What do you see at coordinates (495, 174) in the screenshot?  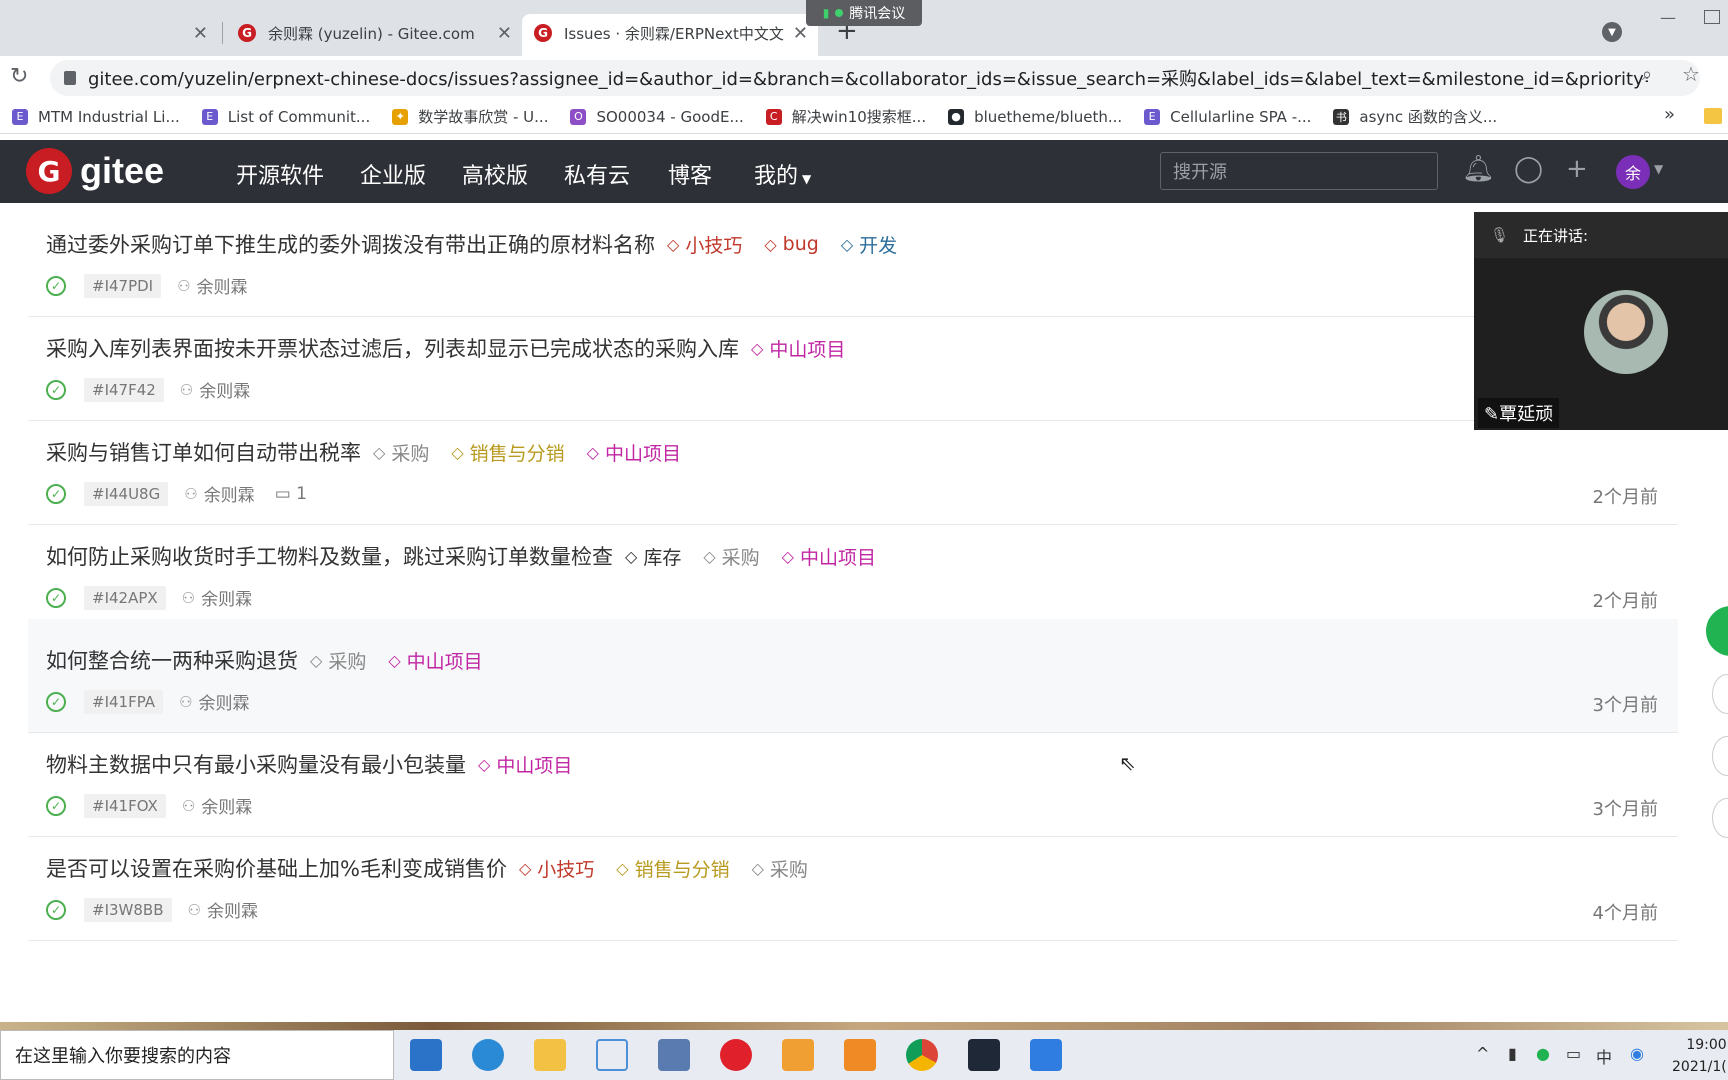 I see `nav-education: 高校版` at bounding box center [495, 174].